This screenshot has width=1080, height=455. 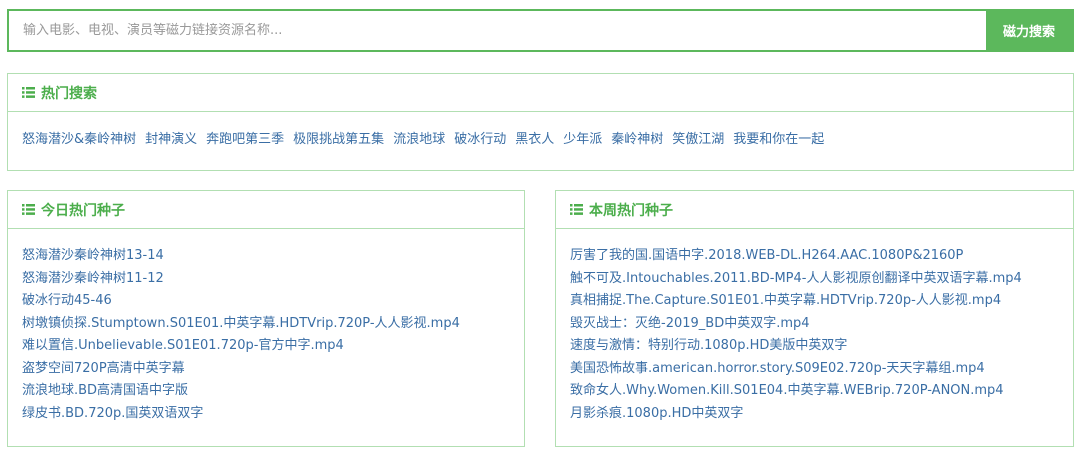 What do you see at coordinates (266, 414) in the screenshot?
I see `list-item: 绿皮书.BD.720p.国英双语双字` at bounding box center [266, 414].